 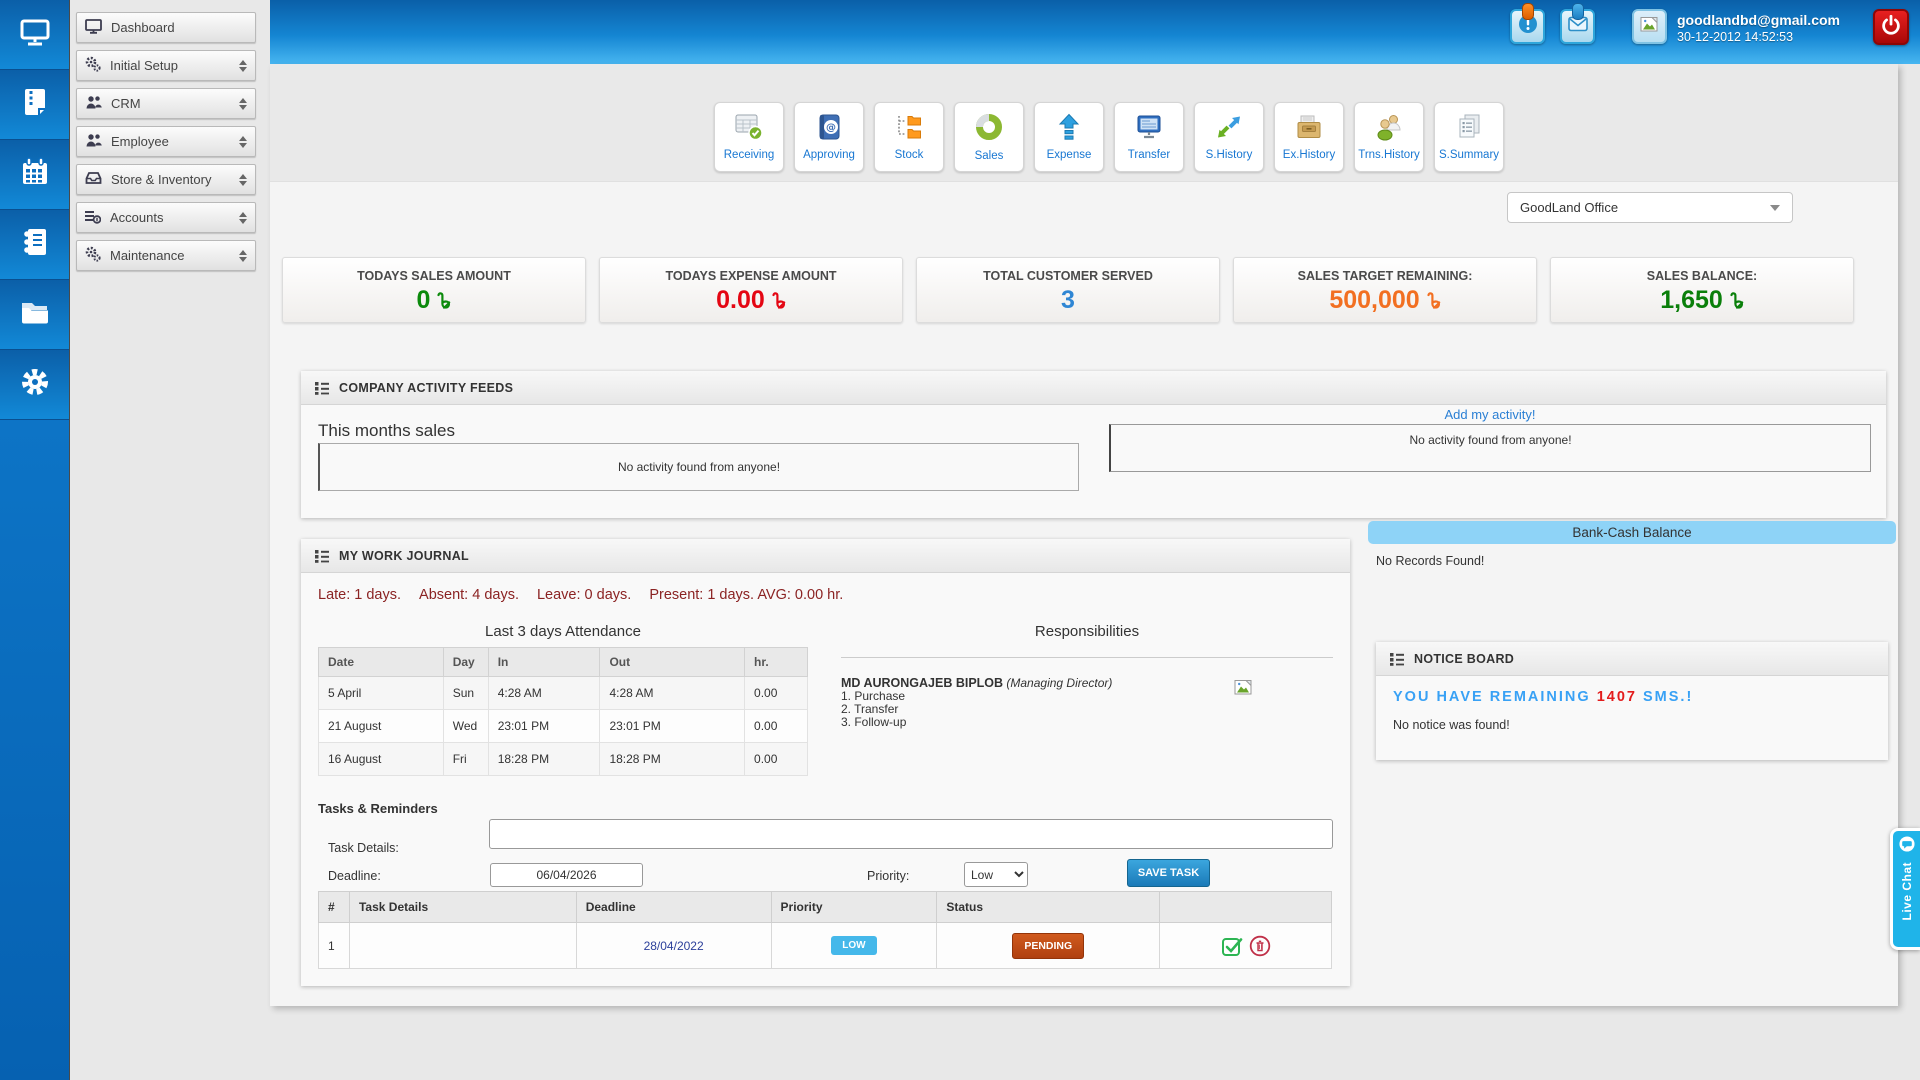 What do you see at coordinates (322, 388) in the screenshot?
I see `list-icon` at bounding box center [322, 388].